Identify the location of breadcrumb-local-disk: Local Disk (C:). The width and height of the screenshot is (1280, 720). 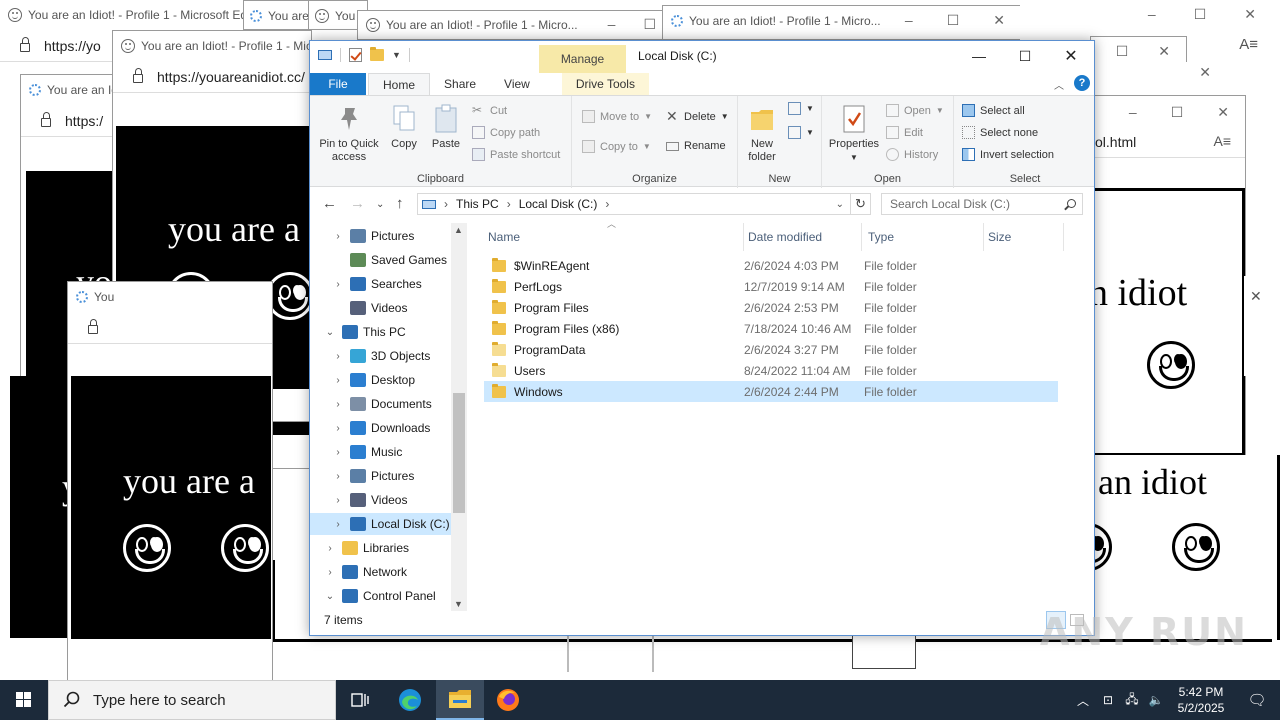
(558, 204).